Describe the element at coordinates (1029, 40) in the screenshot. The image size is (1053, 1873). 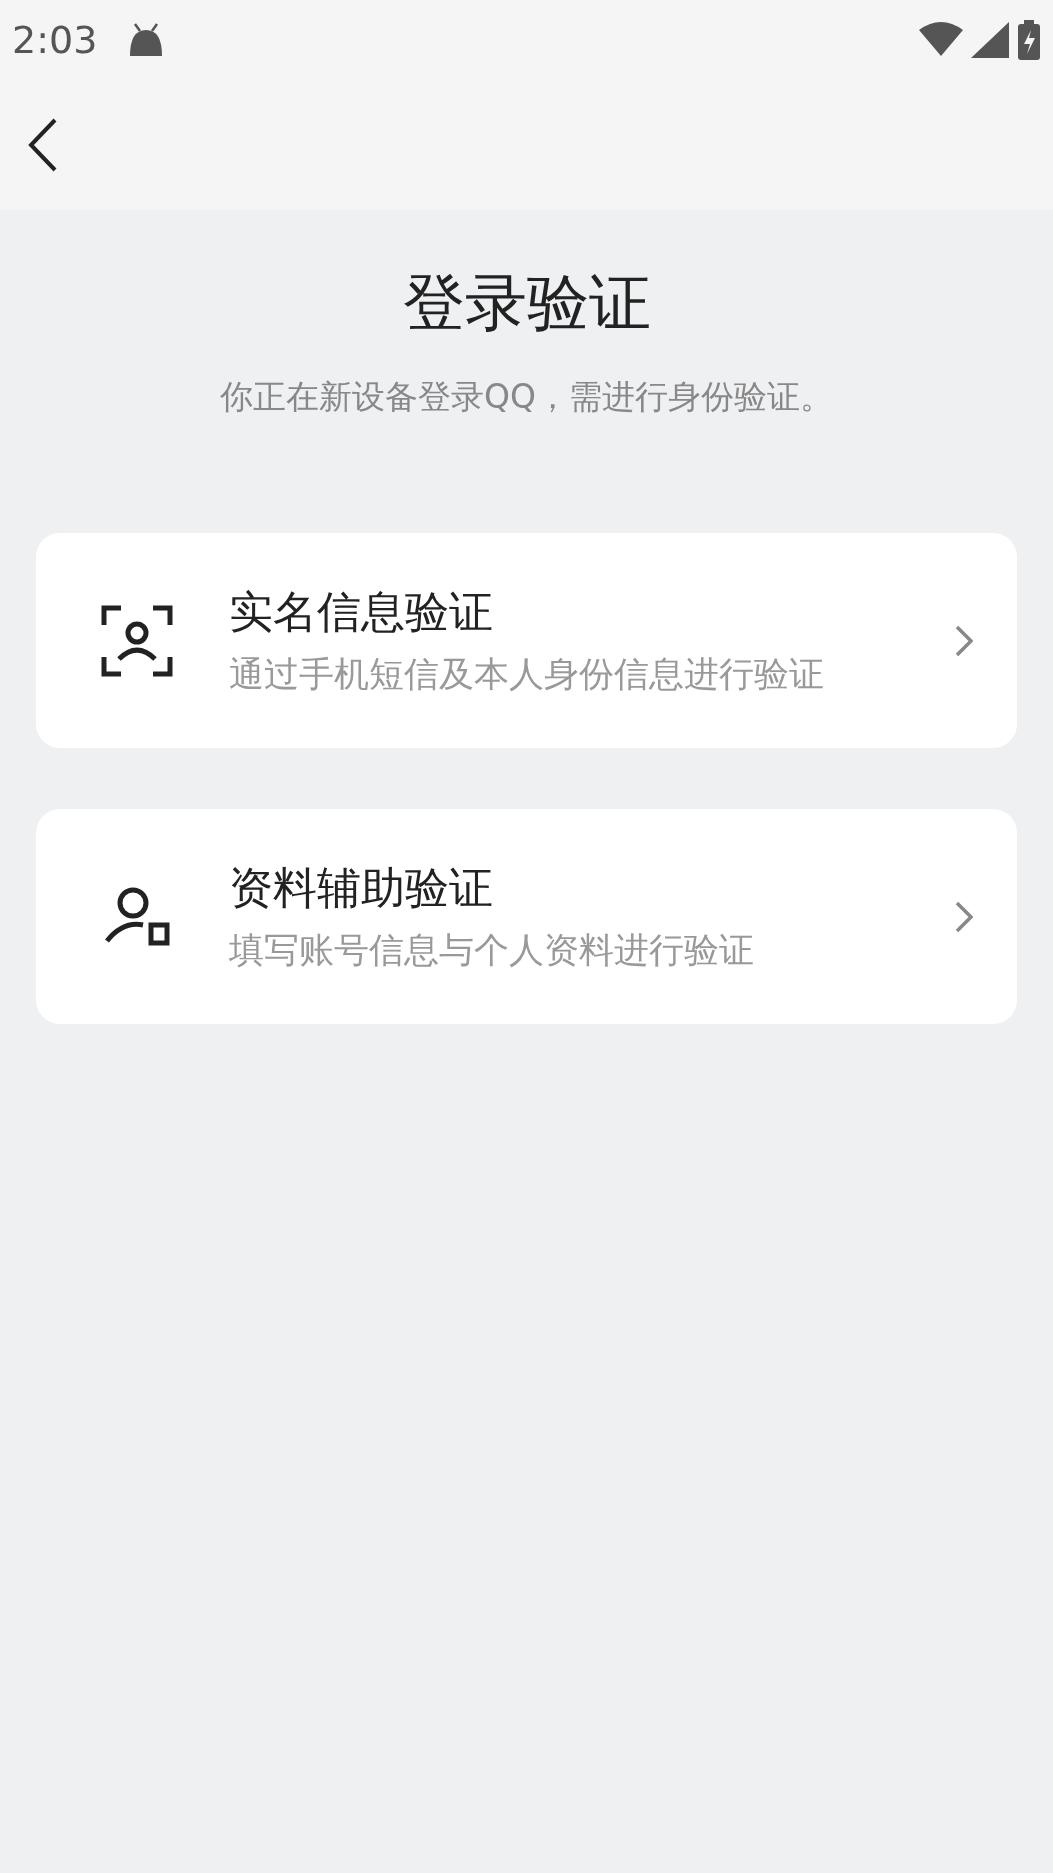
I see `battery-icon` at that location.